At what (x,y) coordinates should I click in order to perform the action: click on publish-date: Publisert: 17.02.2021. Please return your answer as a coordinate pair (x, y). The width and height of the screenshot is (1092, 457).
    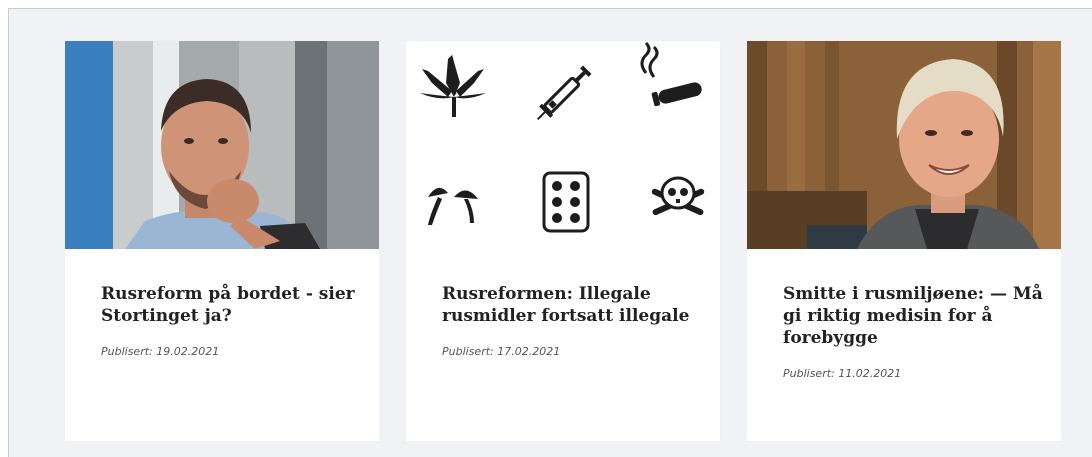
    Looking at the image, I should click on (501, 351).